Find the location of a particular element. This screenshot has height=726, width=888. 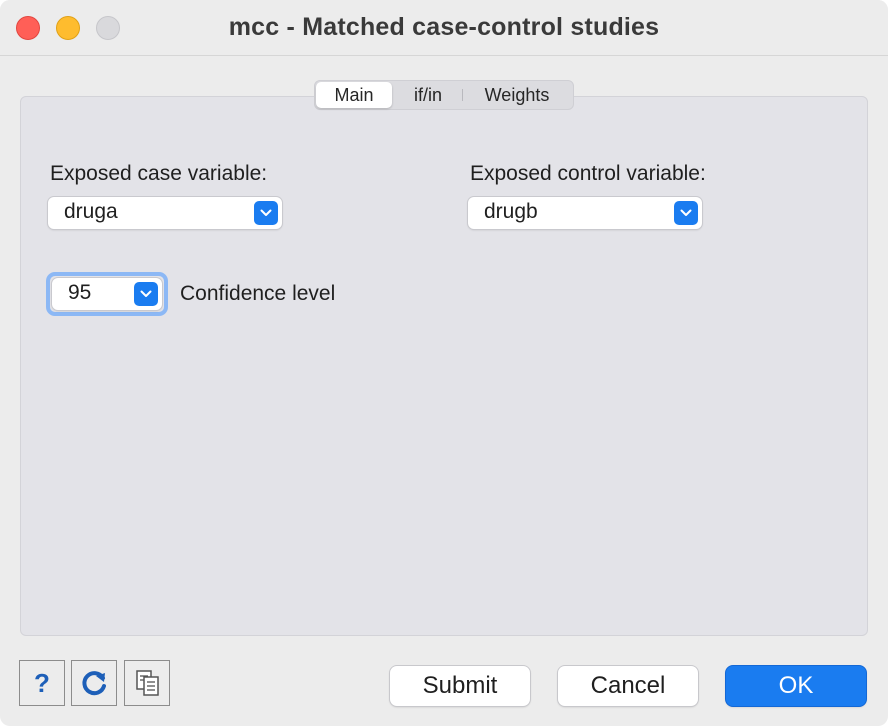

tab-weights: Weights is located at coordinates (517, 95).